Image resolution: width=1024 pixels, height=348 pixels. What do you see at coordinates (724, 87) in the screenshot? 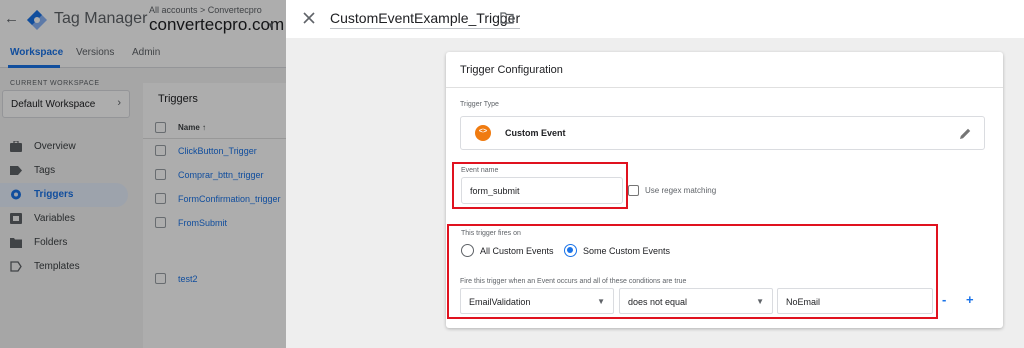
I see `divider` at bounding box center [724, 87].